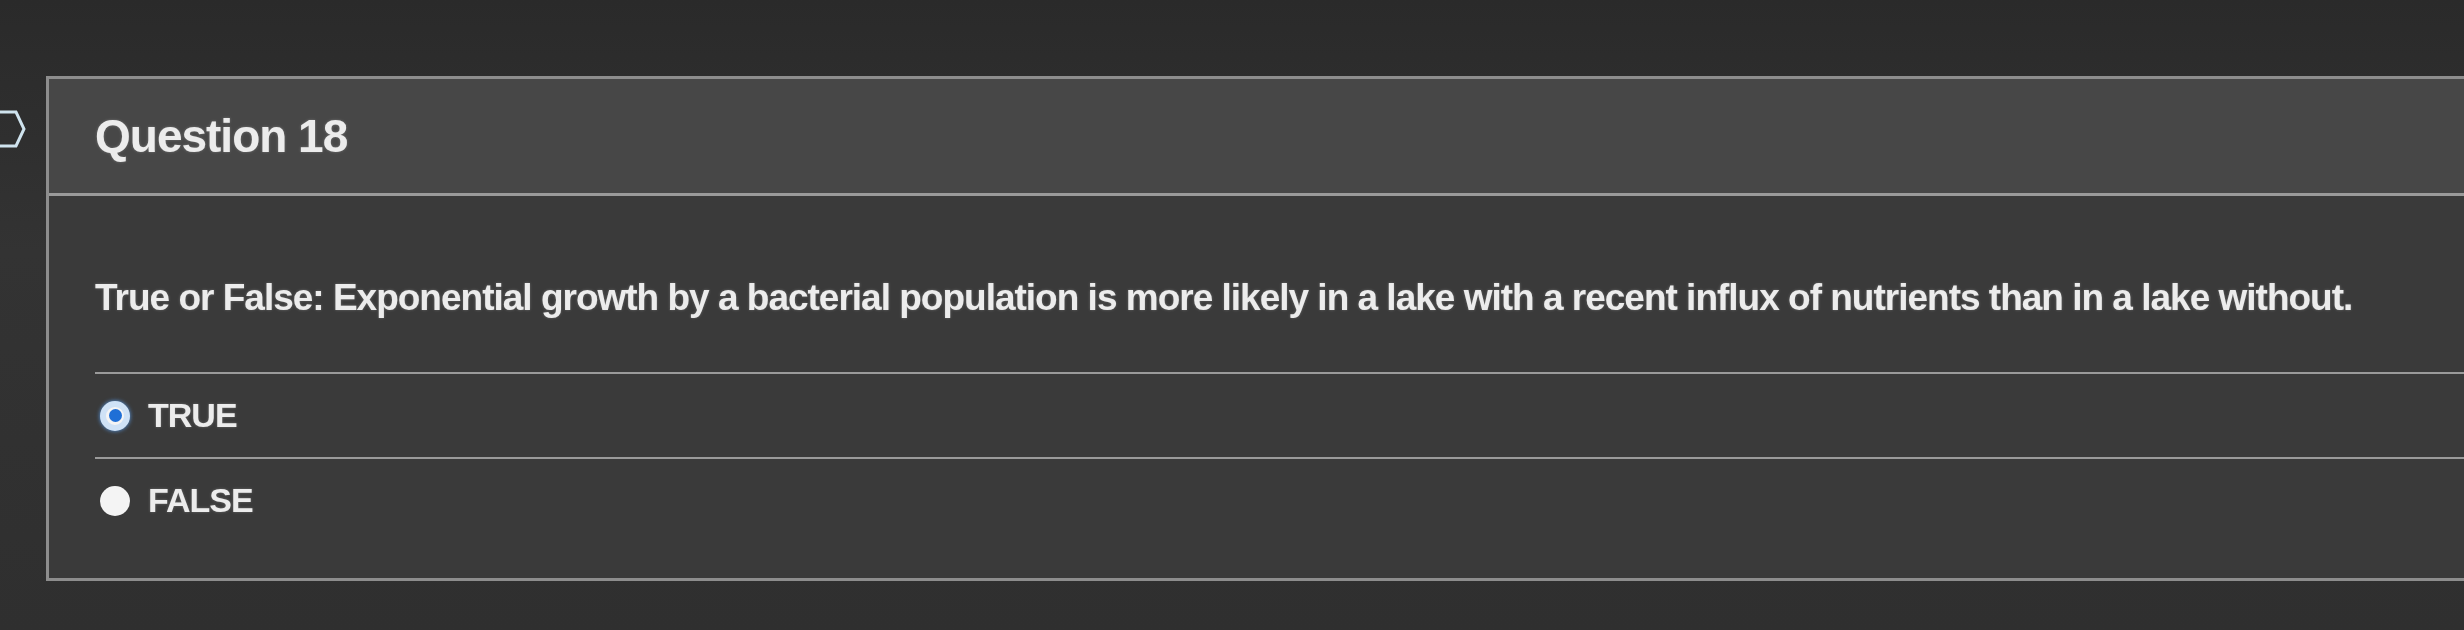 The width and height of the screenshot is (2464, 630). I want to click on question-text: True or False: Exponential growth by a bacterial population is more likely in a lake with a recent influx of nutrients than in a lake without., so click(1224, 298).